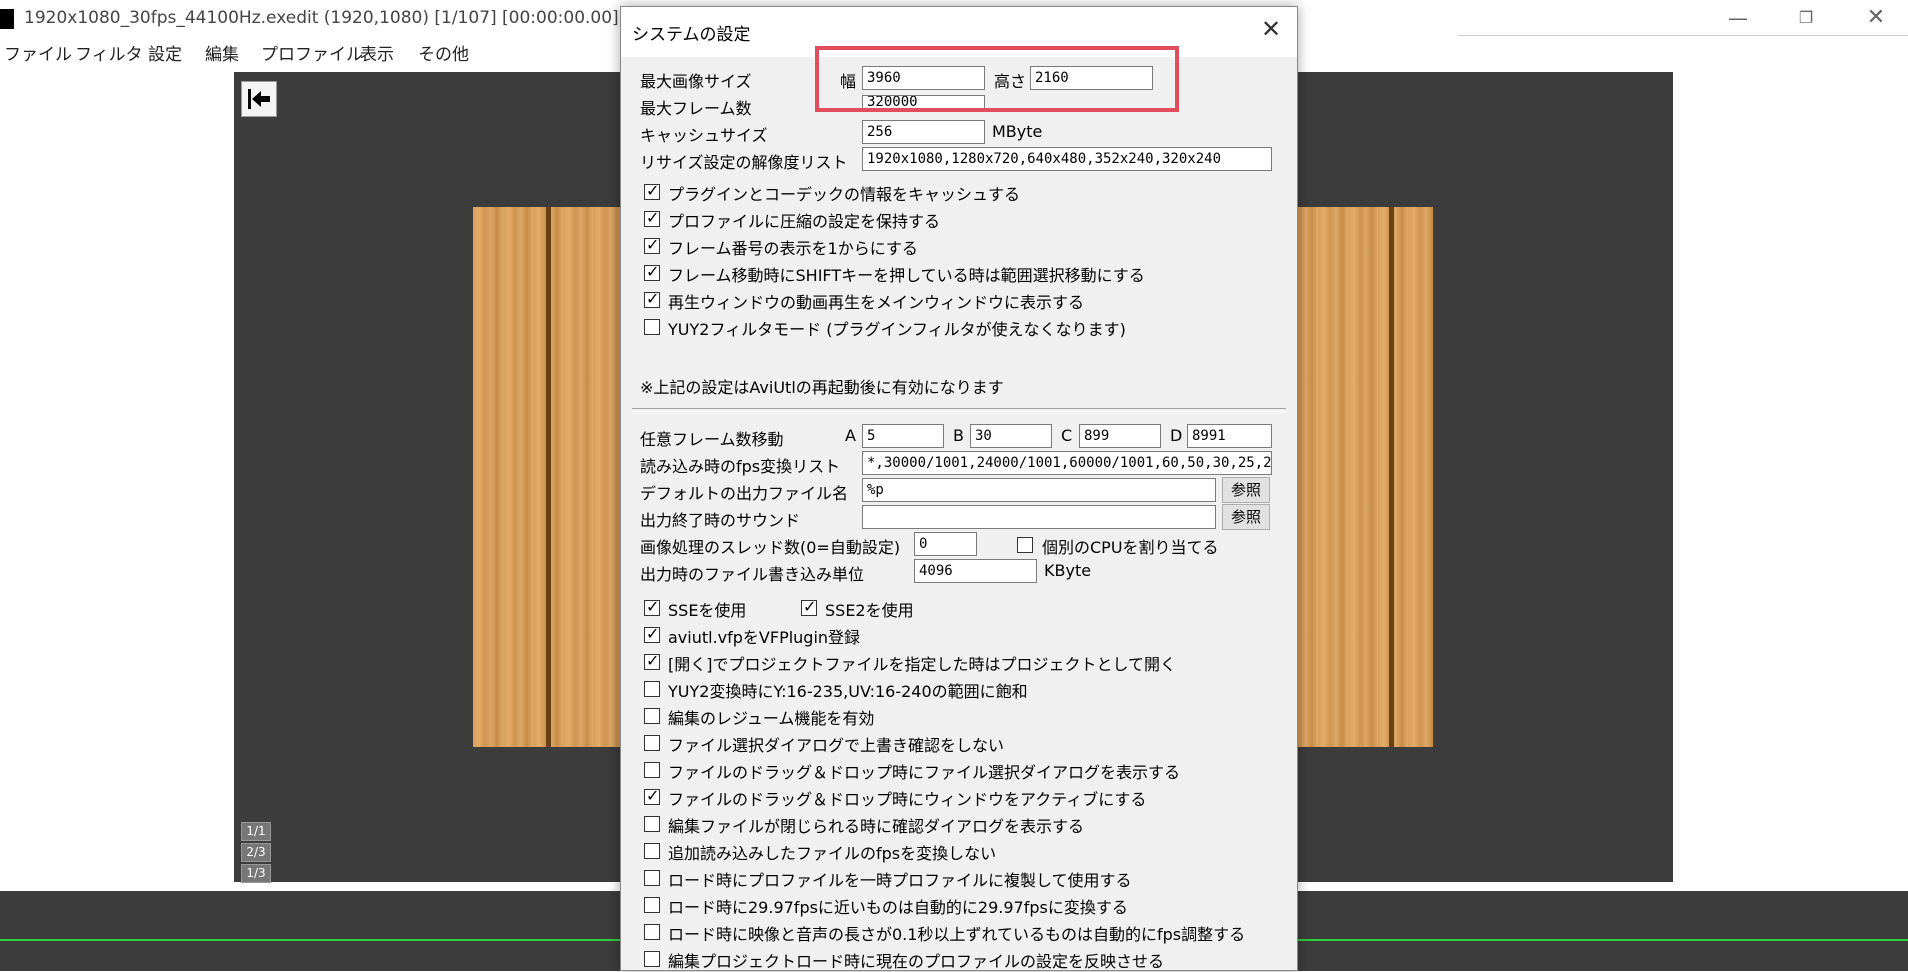 The image size is (1908, 972). What do you see at coordinates (898, 907) in the screenshot?
I see `checkbox-label: ロード時に29.97fpsに近いものは自動的に29.97fpsに変換する` at bounding box center [898, 907].